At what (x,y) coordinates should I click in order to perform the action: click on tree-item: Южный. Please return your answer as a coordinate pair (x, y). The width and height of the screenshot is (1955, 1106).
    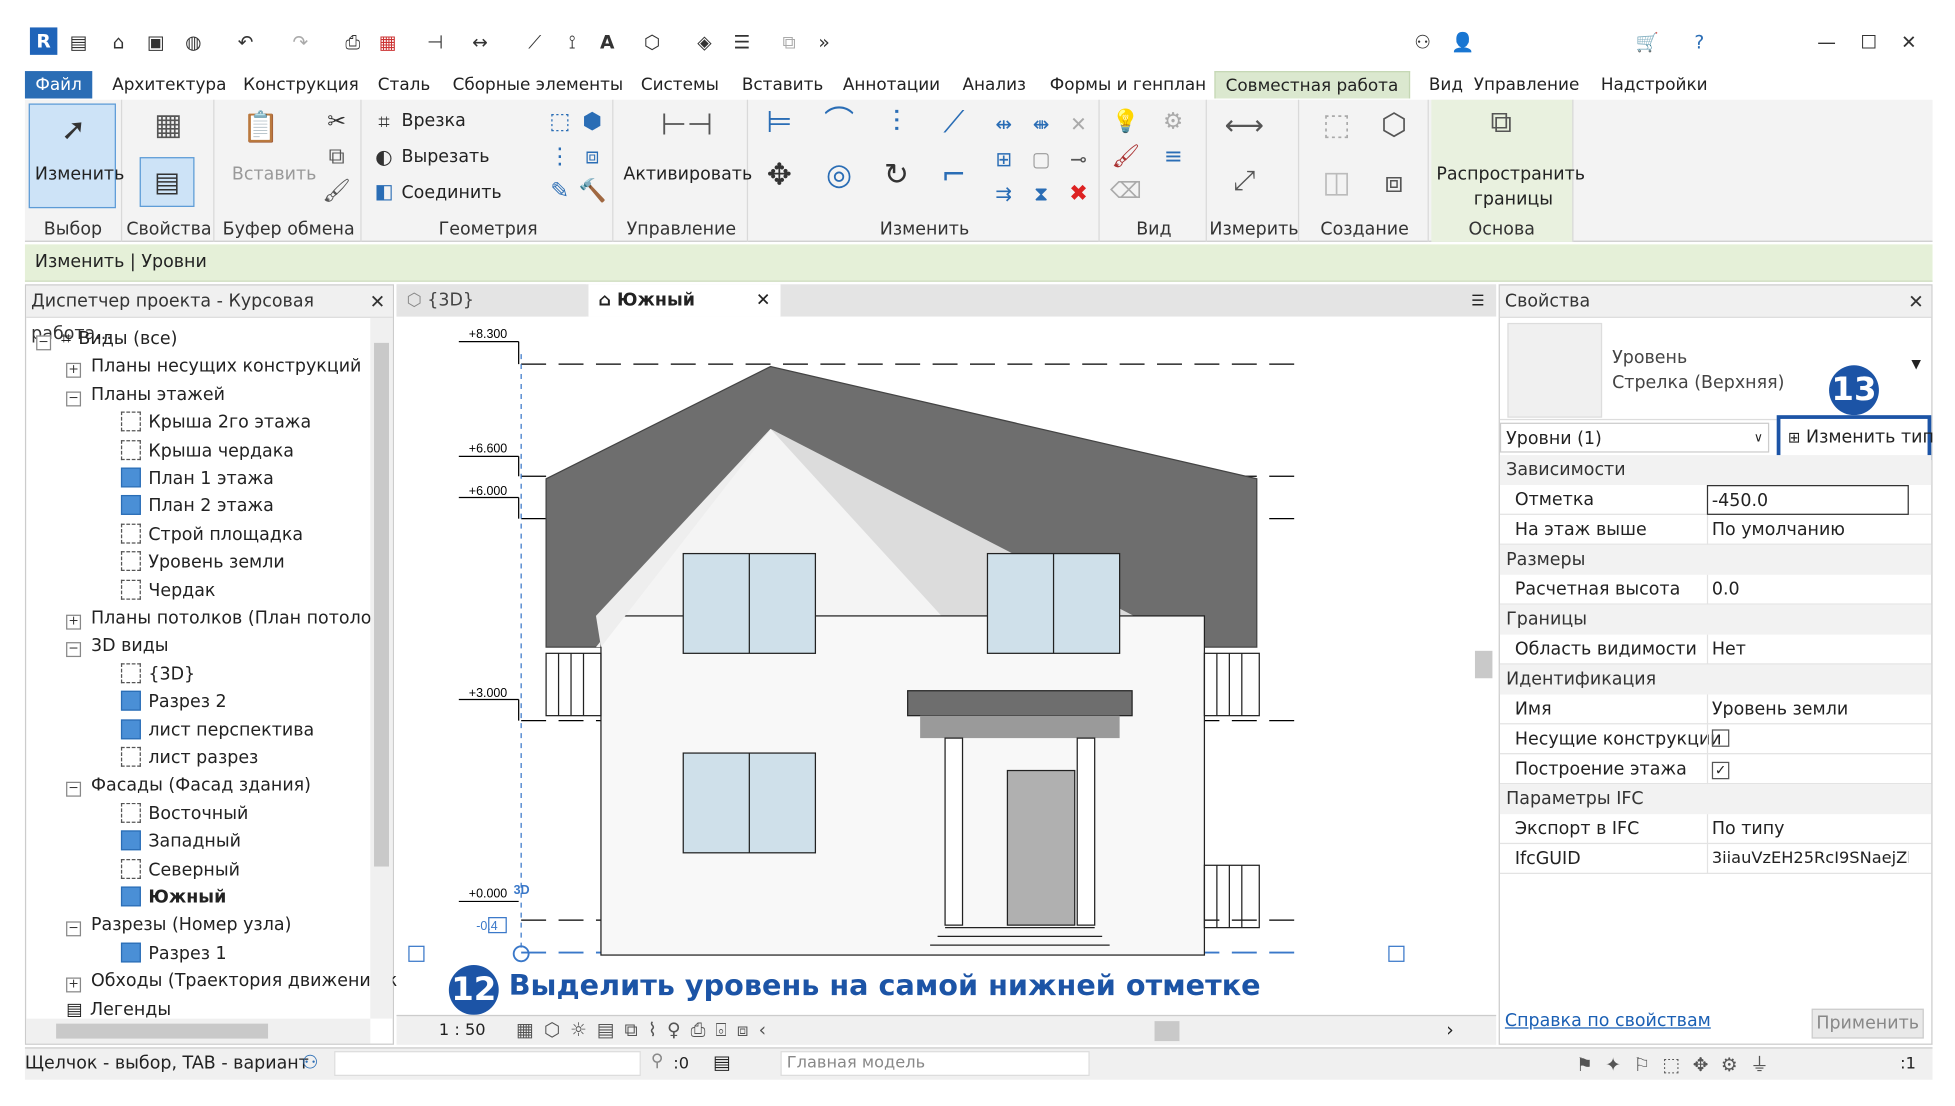
    Looking at the image, I should click on (173, 897).